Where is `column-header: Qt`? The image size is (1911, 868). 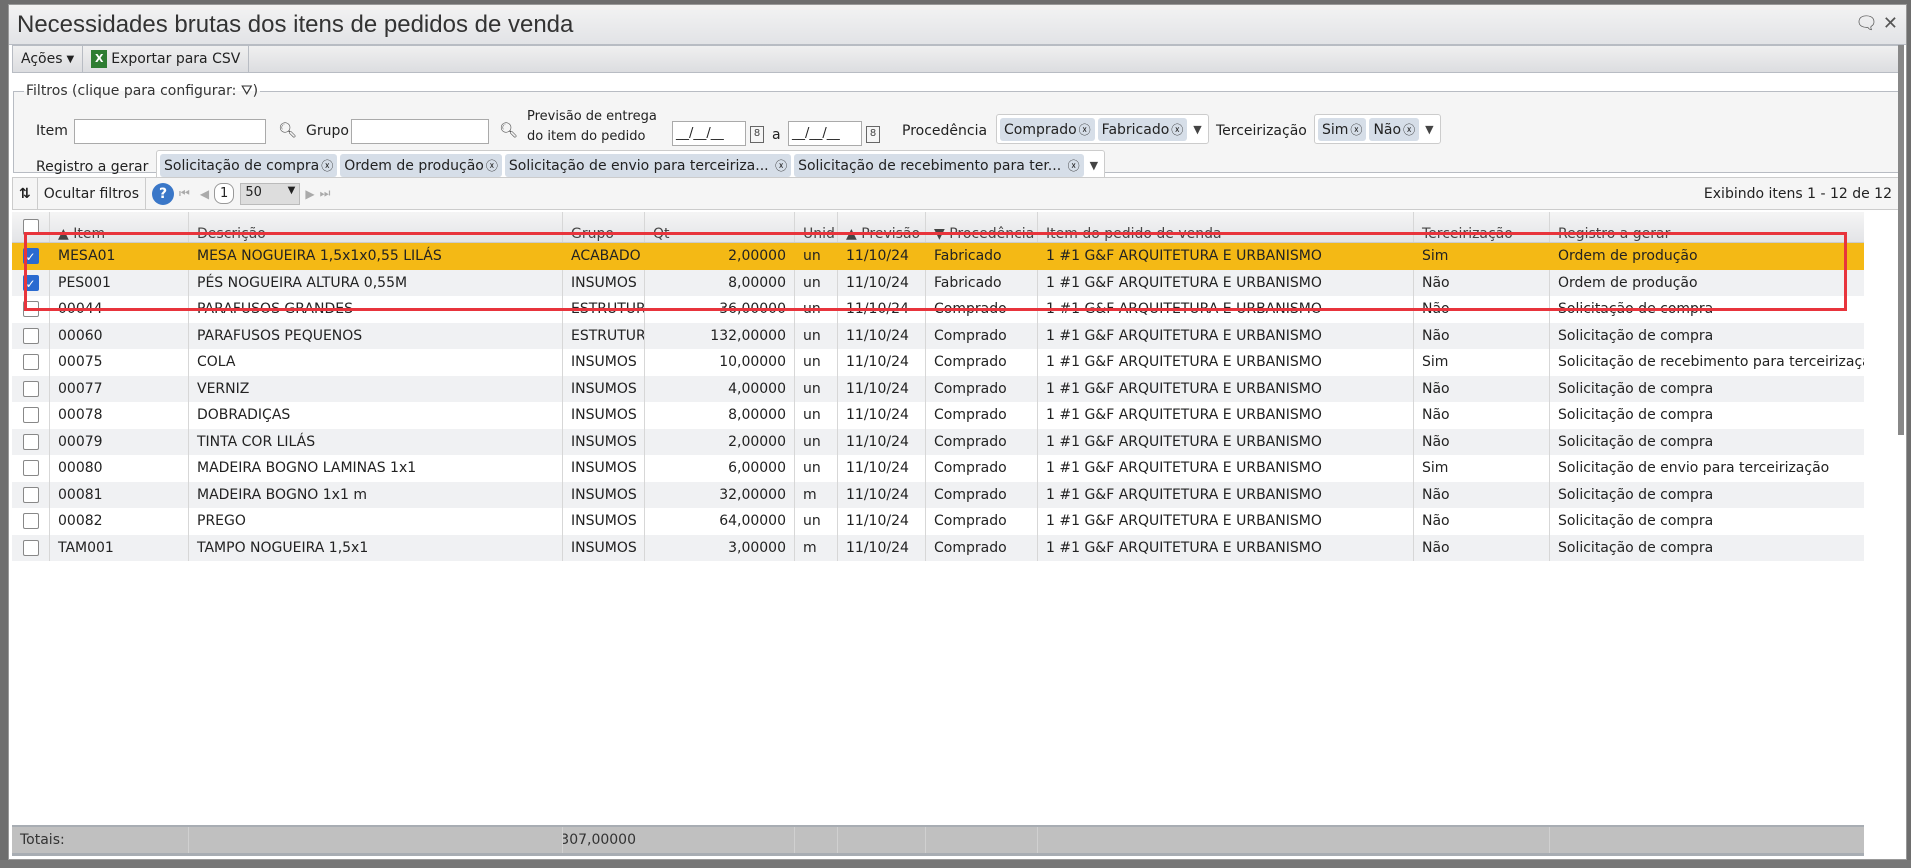 column-header: Qt is located at coordinates (719, 227).